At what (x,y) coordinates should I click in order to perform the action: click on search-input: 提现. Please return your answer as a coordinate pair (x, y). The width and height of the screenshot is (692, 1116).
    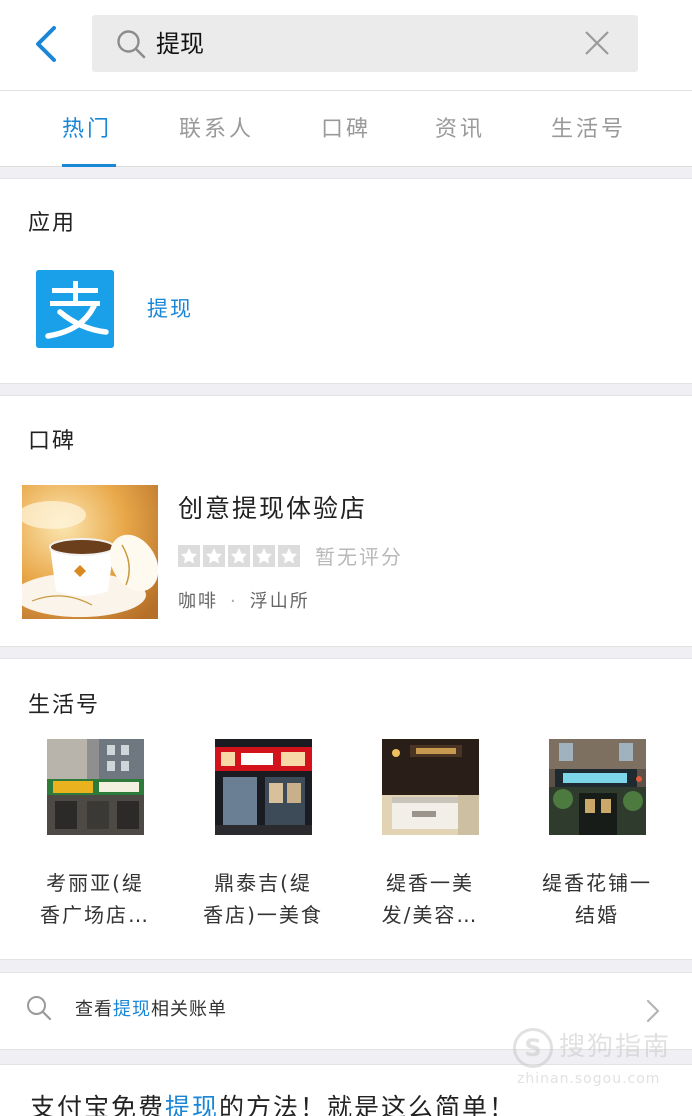
    Looking at the image, I should click on (365, 43).